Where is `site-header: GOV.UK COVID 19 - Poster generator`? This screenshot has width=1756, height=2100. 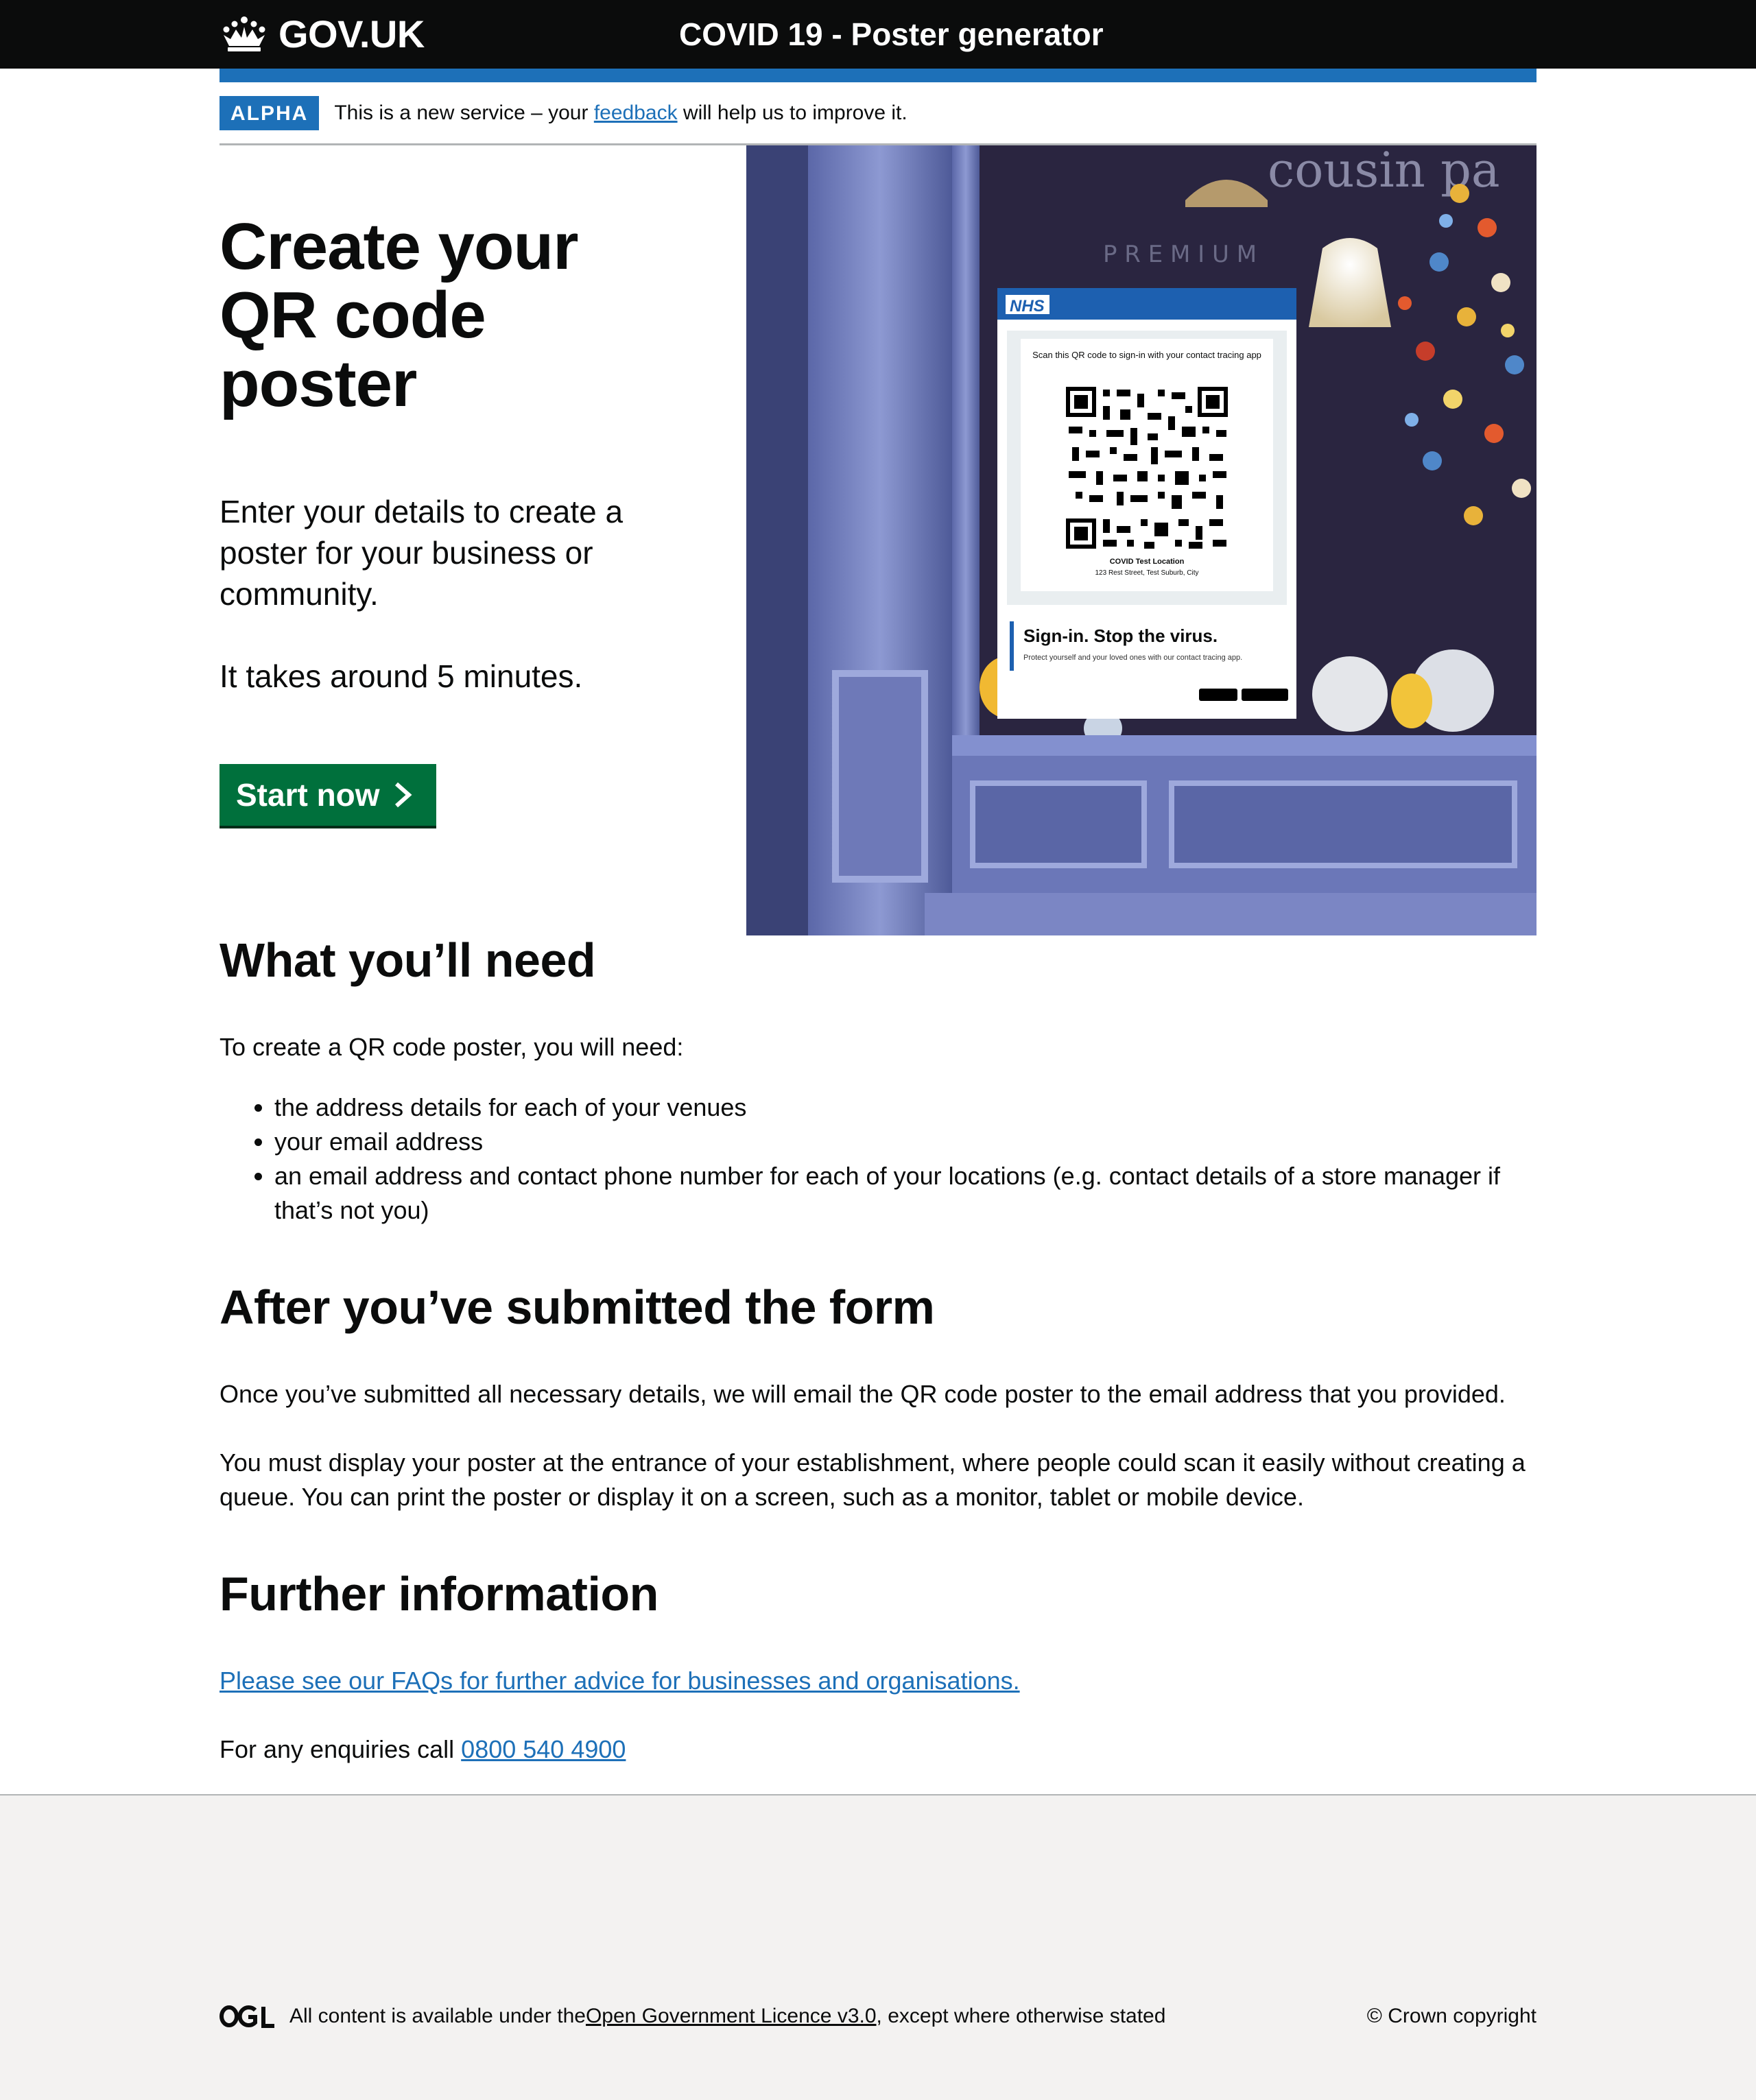
site-header: GOV.UK COVID 19 - Poster generator is located at coordinates (878, 34).